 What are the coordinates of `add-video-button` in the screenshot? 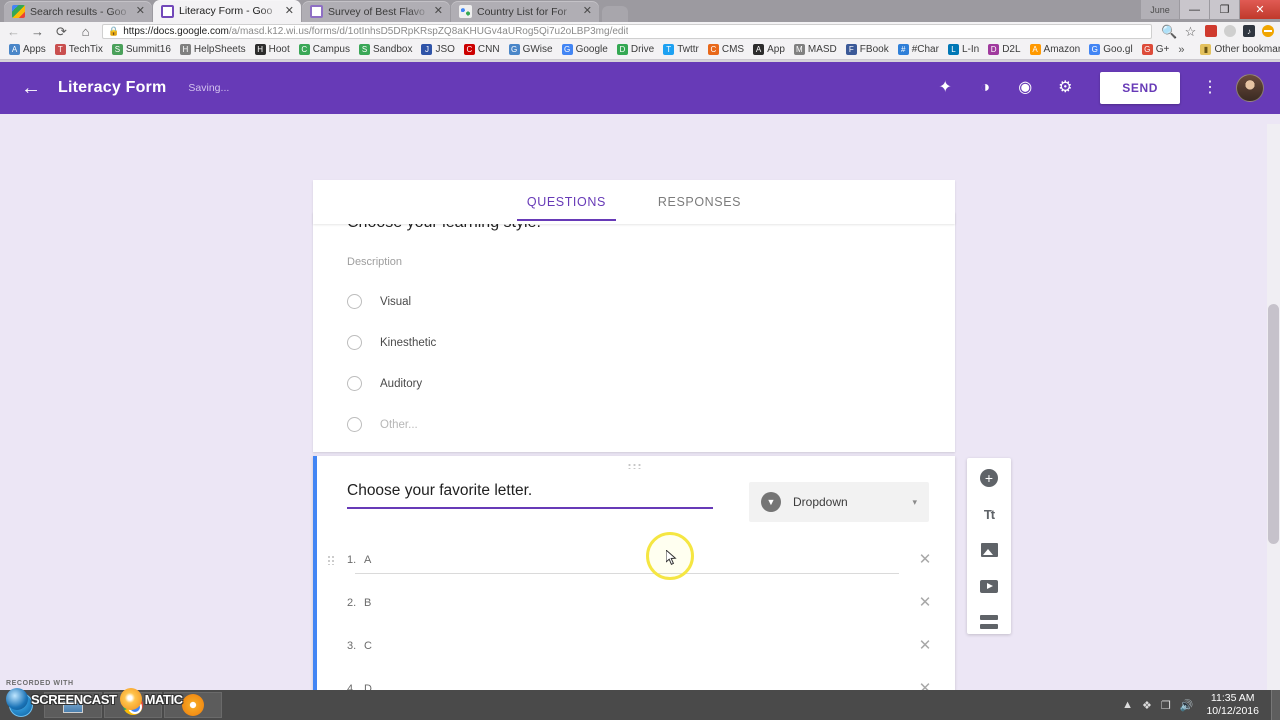 It's located at (989, 586).